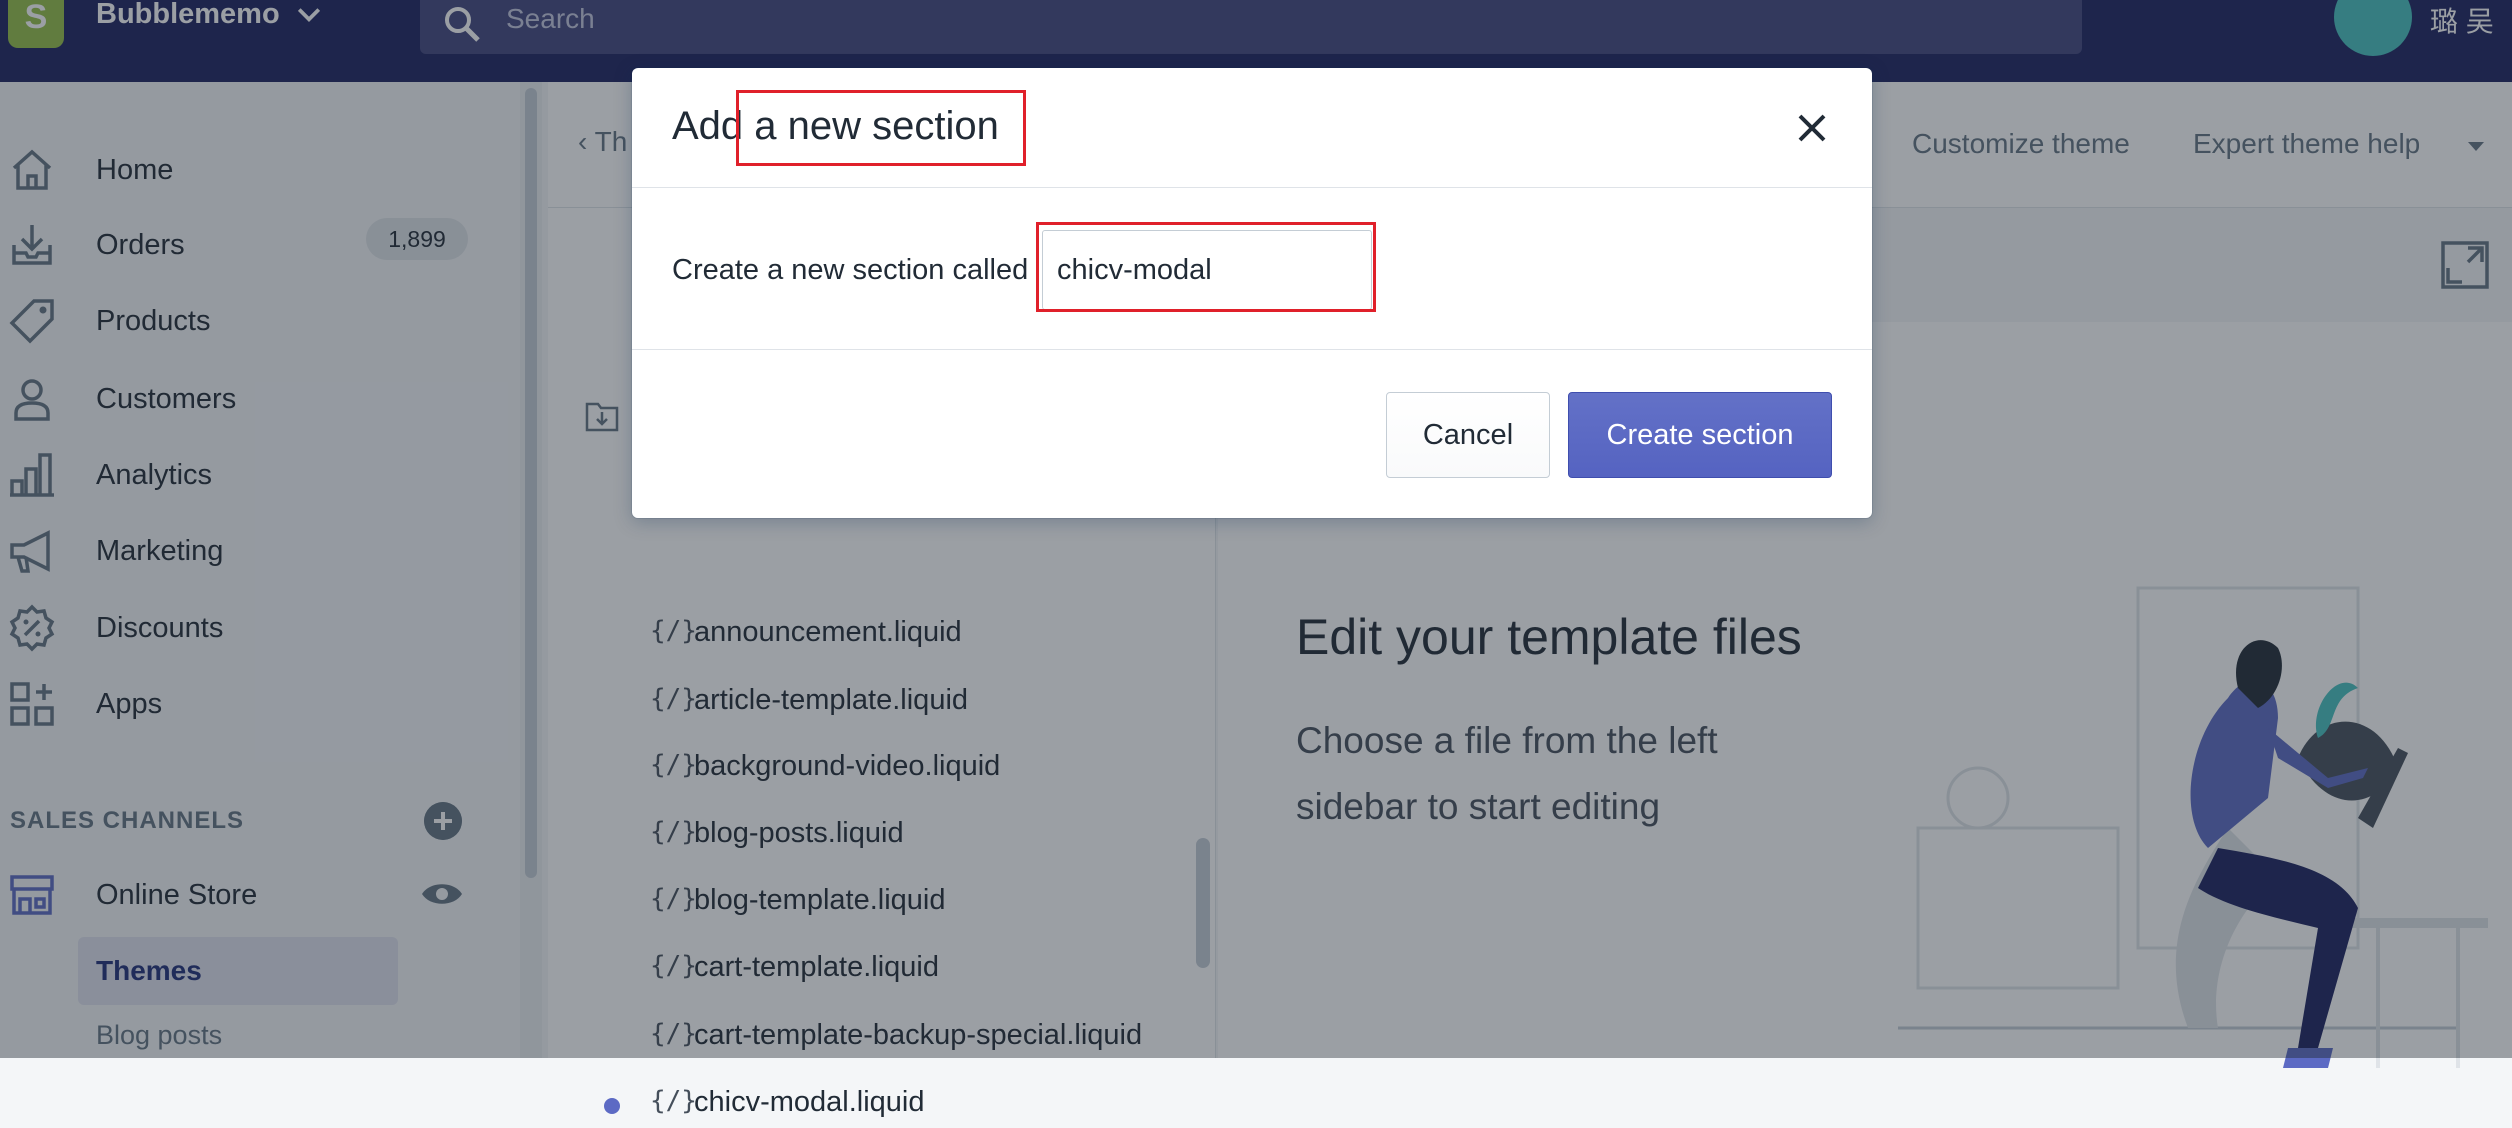 The image size is (2512, 1128). Describe the element at coordinates (612, 1106) in the screenshot. I see `unsaved-dot` at that location.